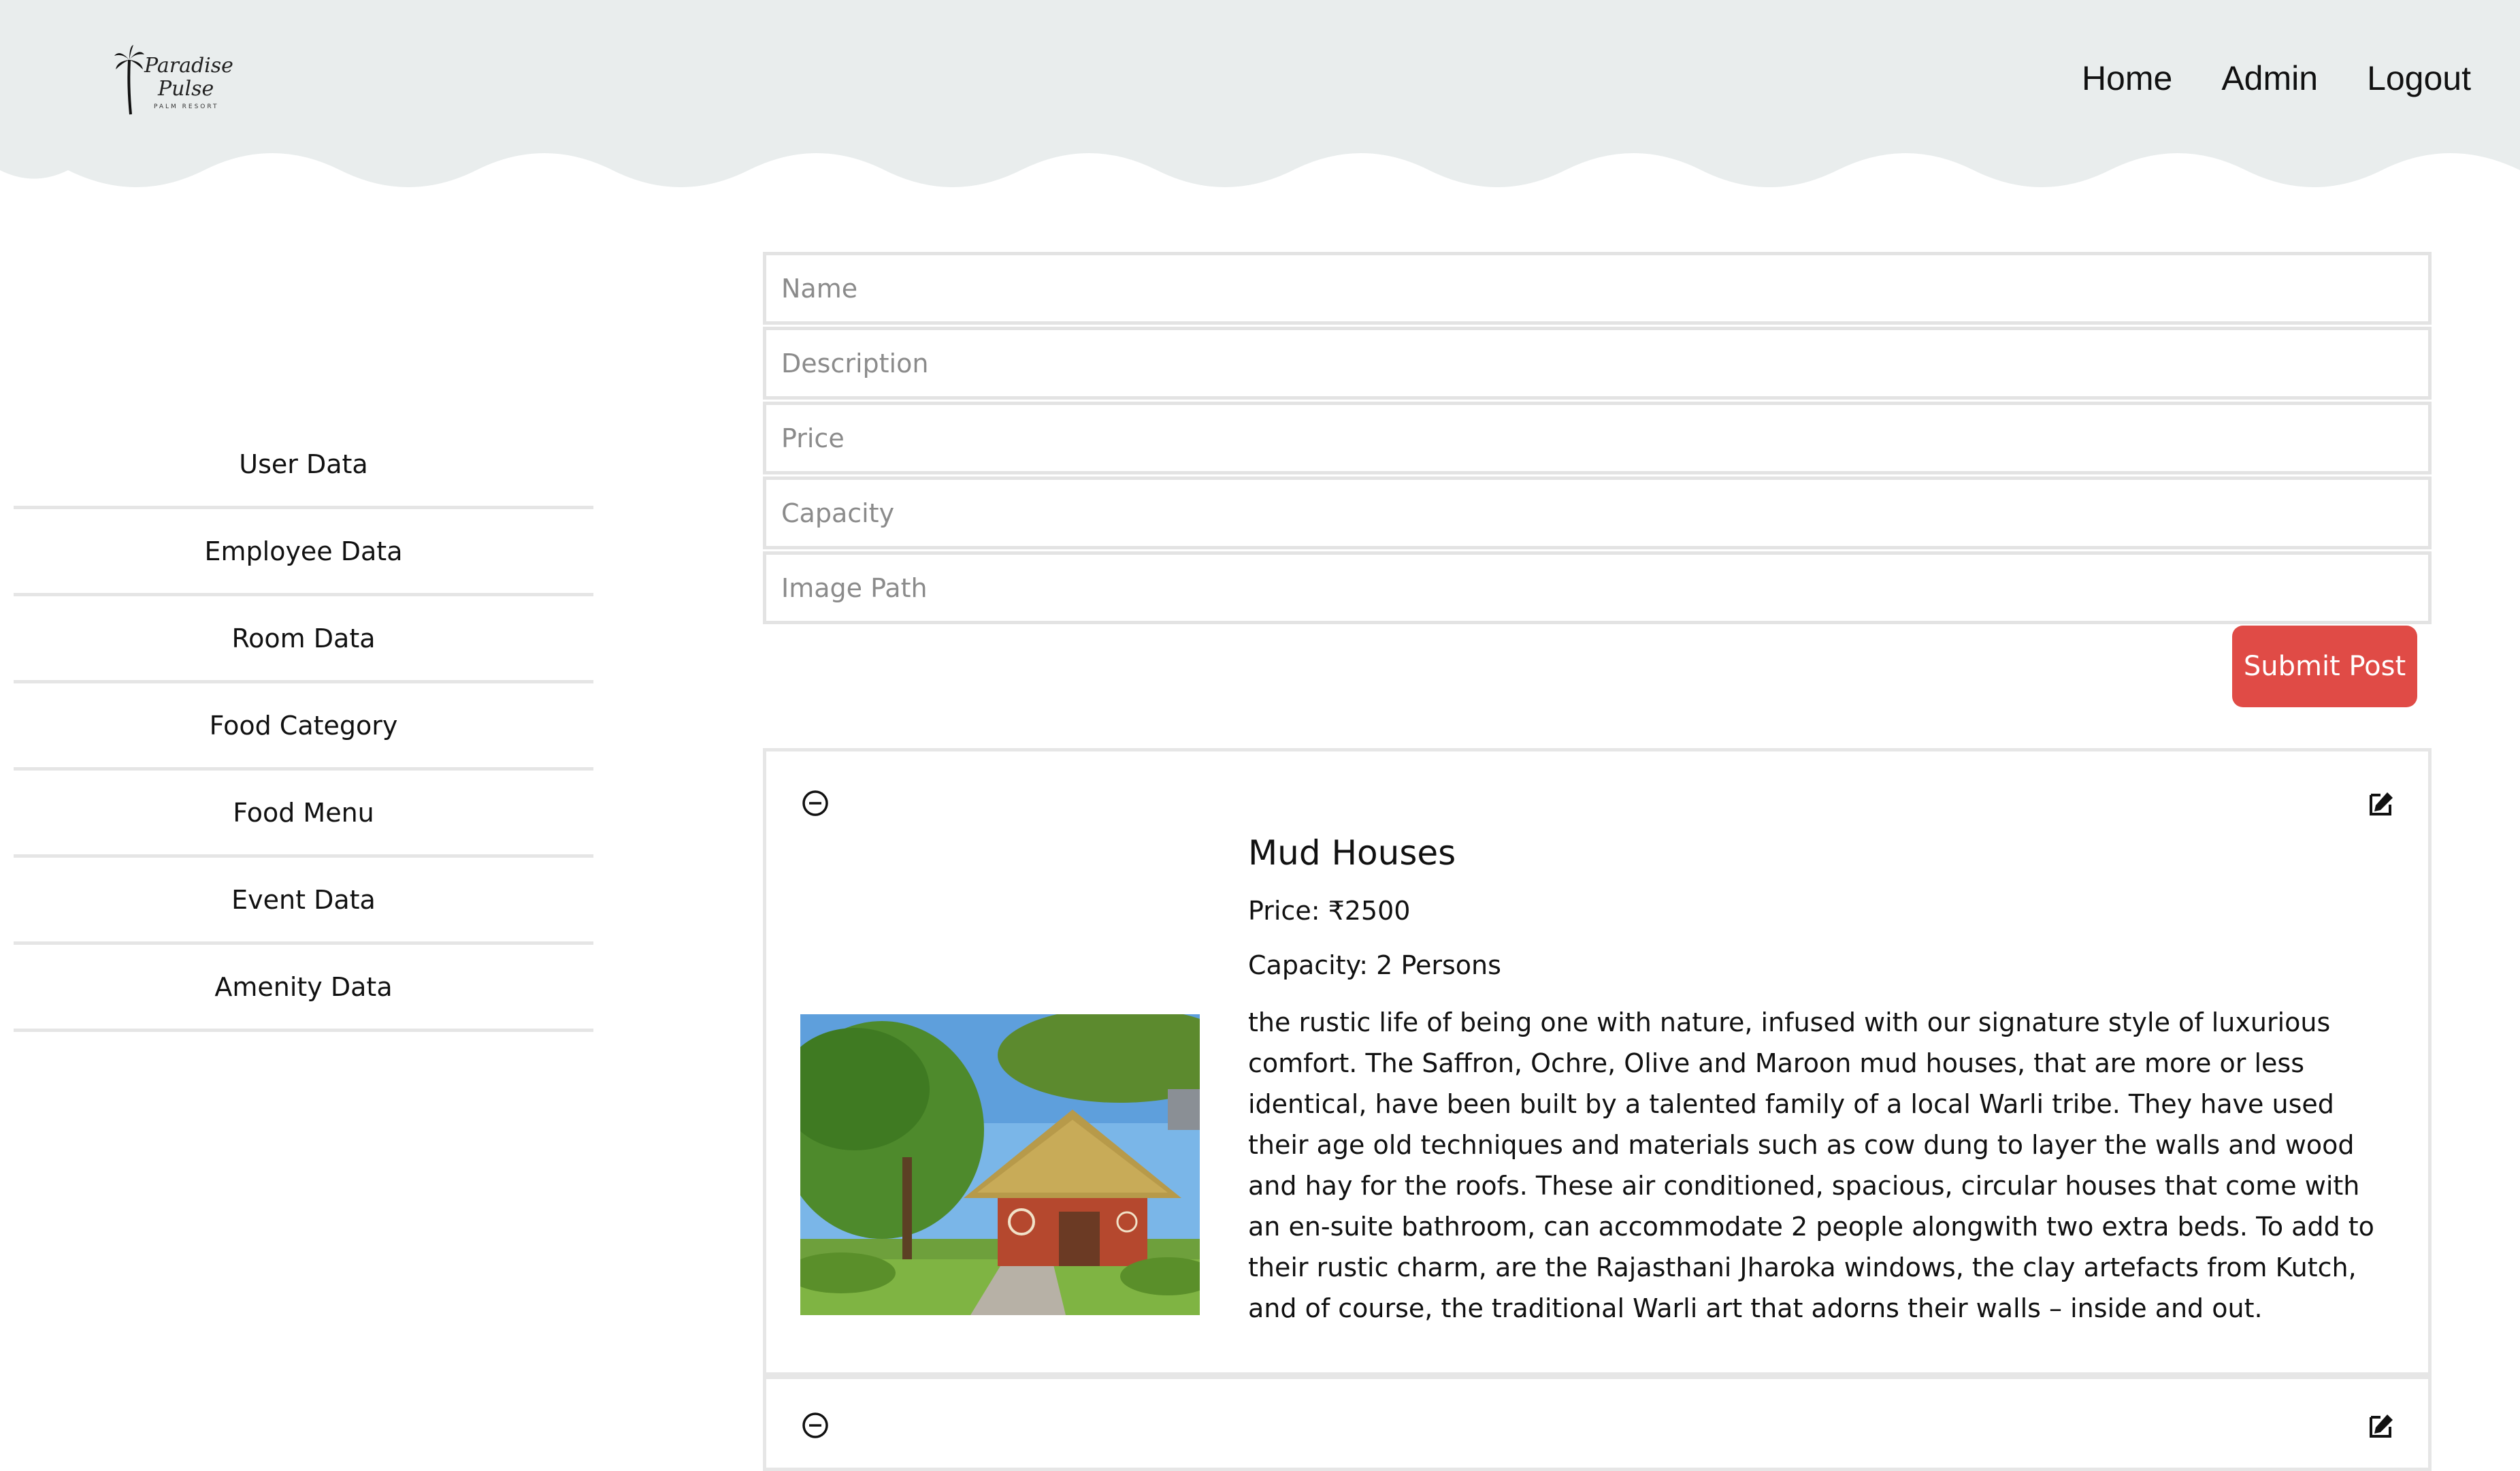  I want to click on sidebar-item-user-data: User Data, so click(303, 466).